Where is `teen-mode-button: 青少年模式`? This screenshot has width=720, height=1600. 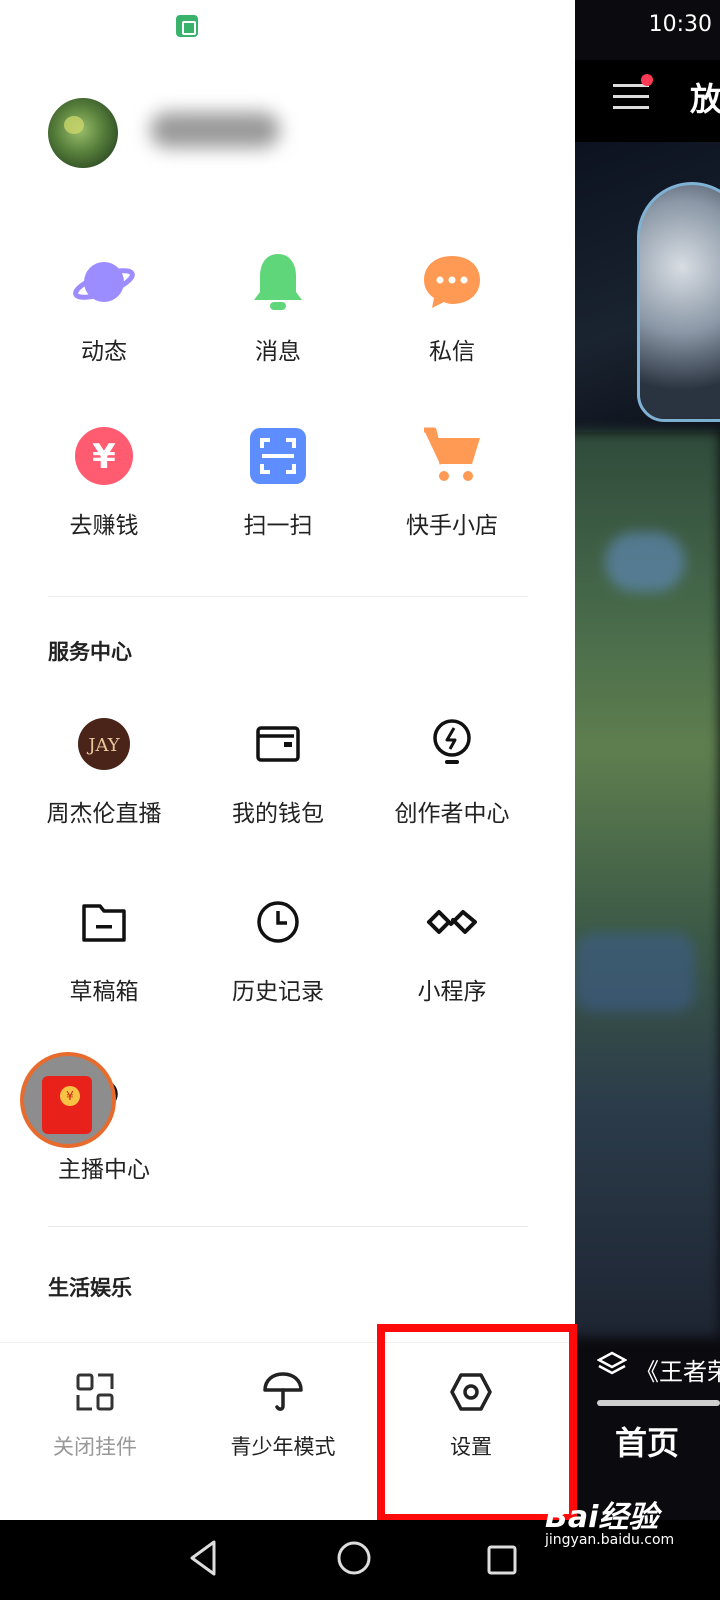
teen-mode-button: 青少年模式 is located at coordinates (283, 1414).